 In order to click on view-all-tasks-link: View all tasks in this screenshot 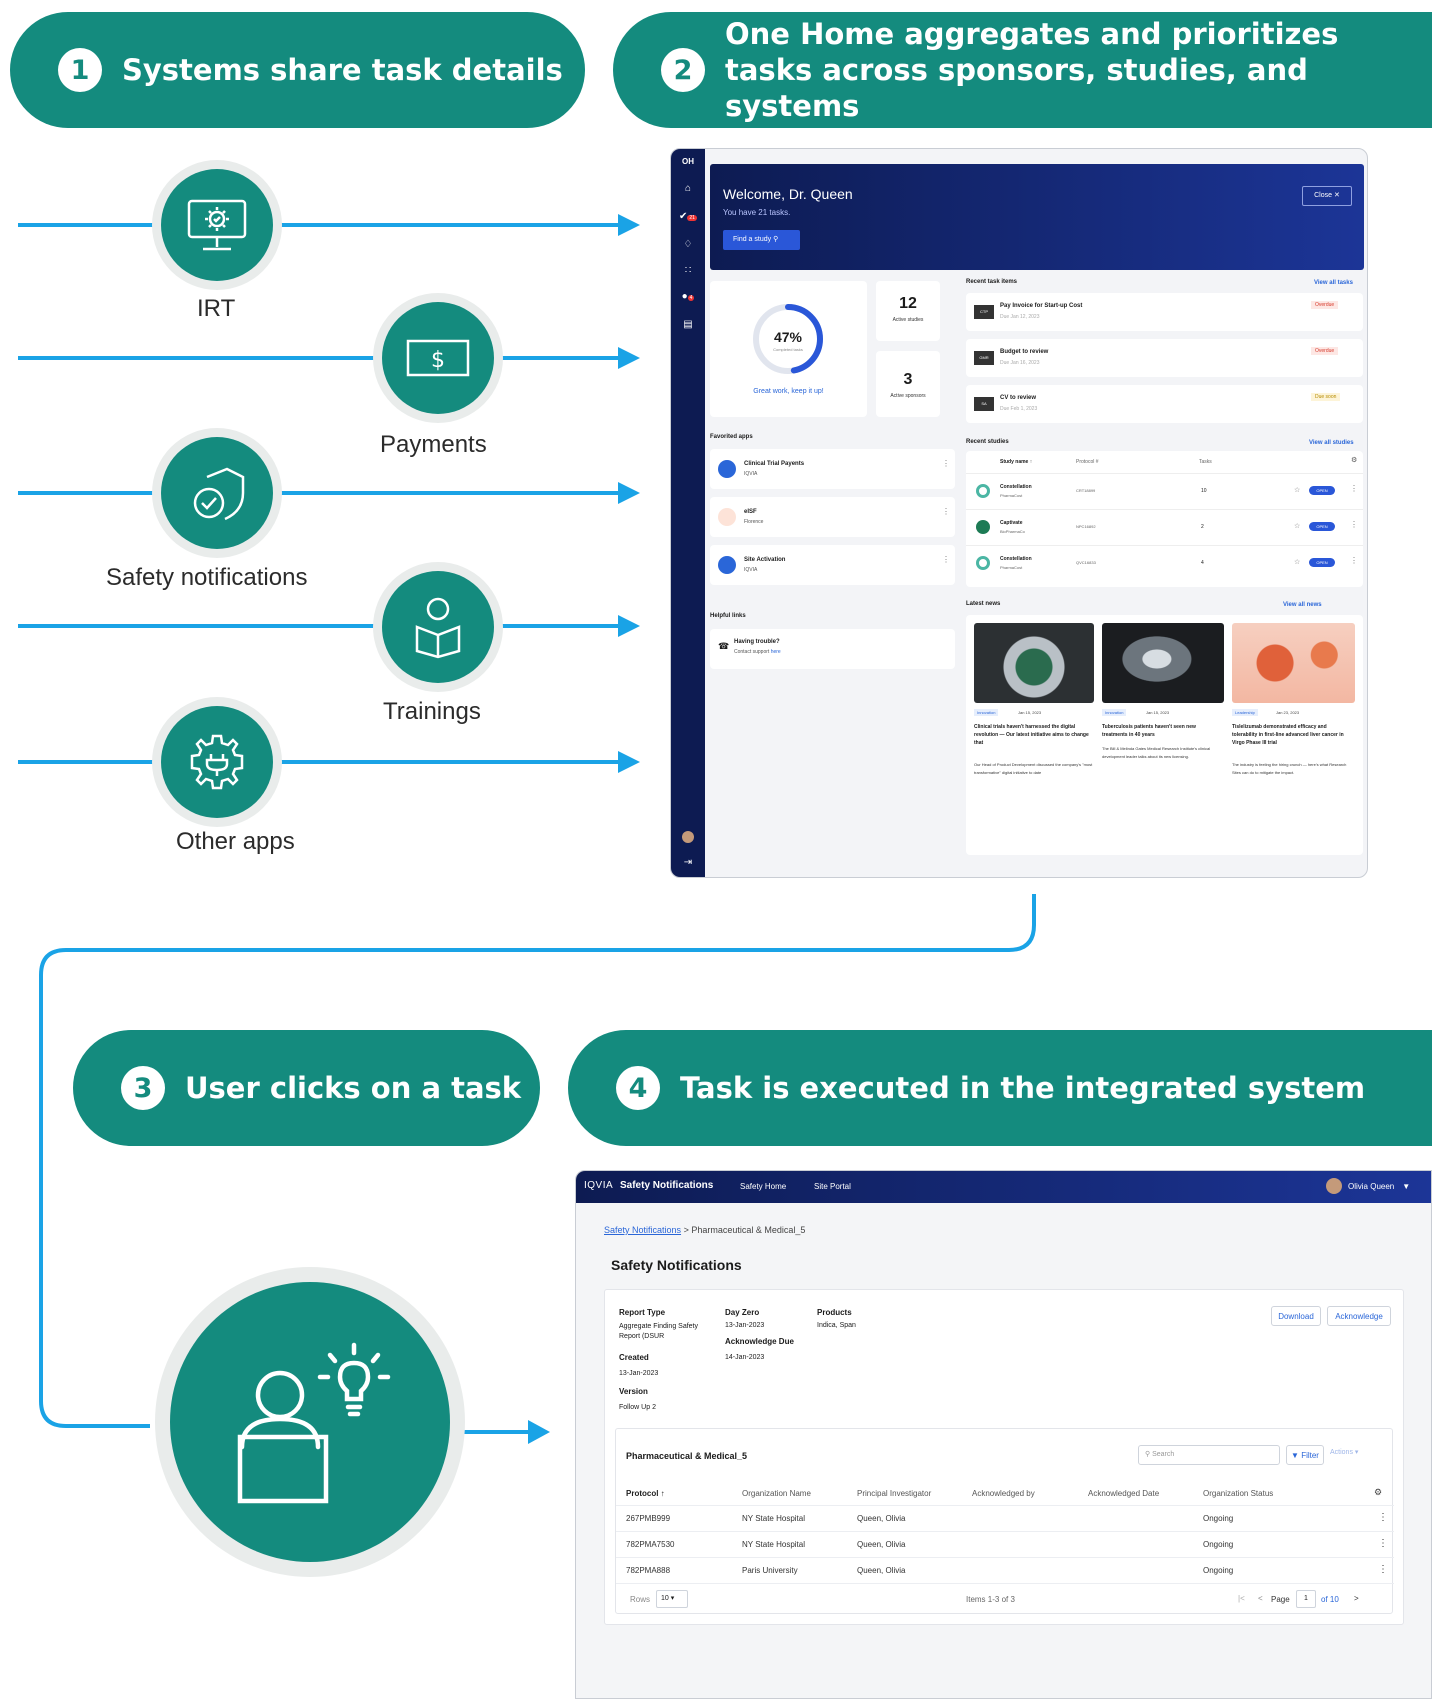, I will do `click(1333, 283)`.